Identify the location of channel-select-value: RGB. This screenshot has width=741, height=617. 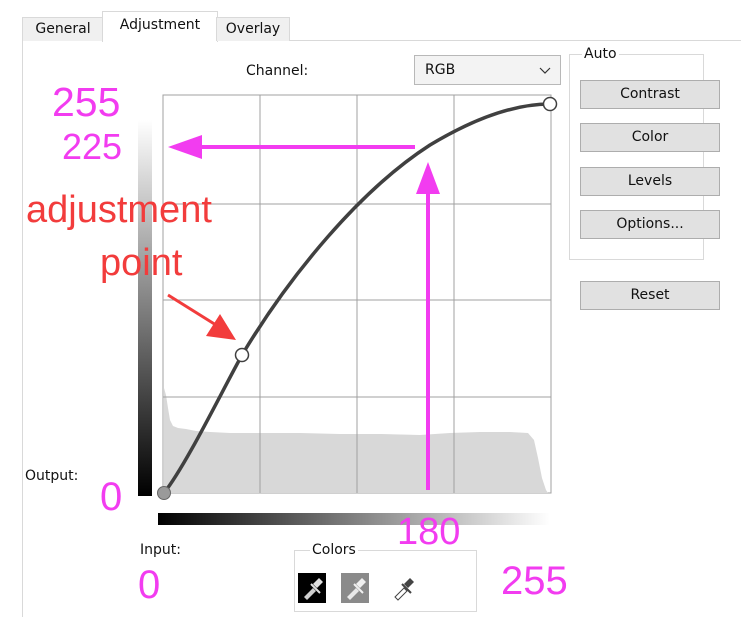
(440, 70).